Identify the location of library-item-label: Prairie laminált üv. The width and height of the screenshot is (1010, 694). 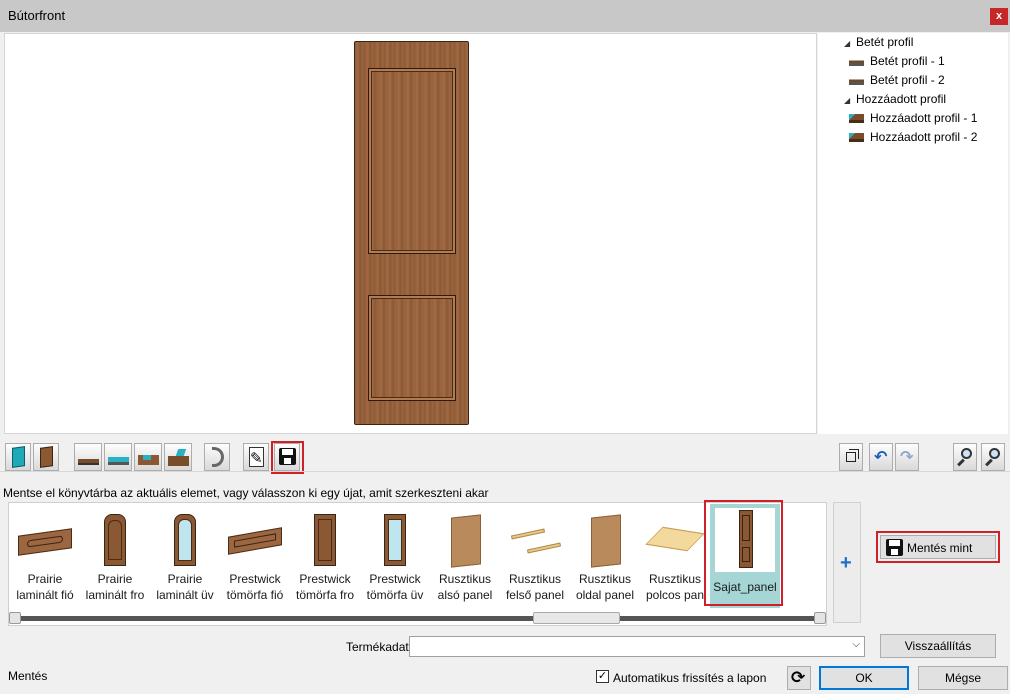
(185, 587).